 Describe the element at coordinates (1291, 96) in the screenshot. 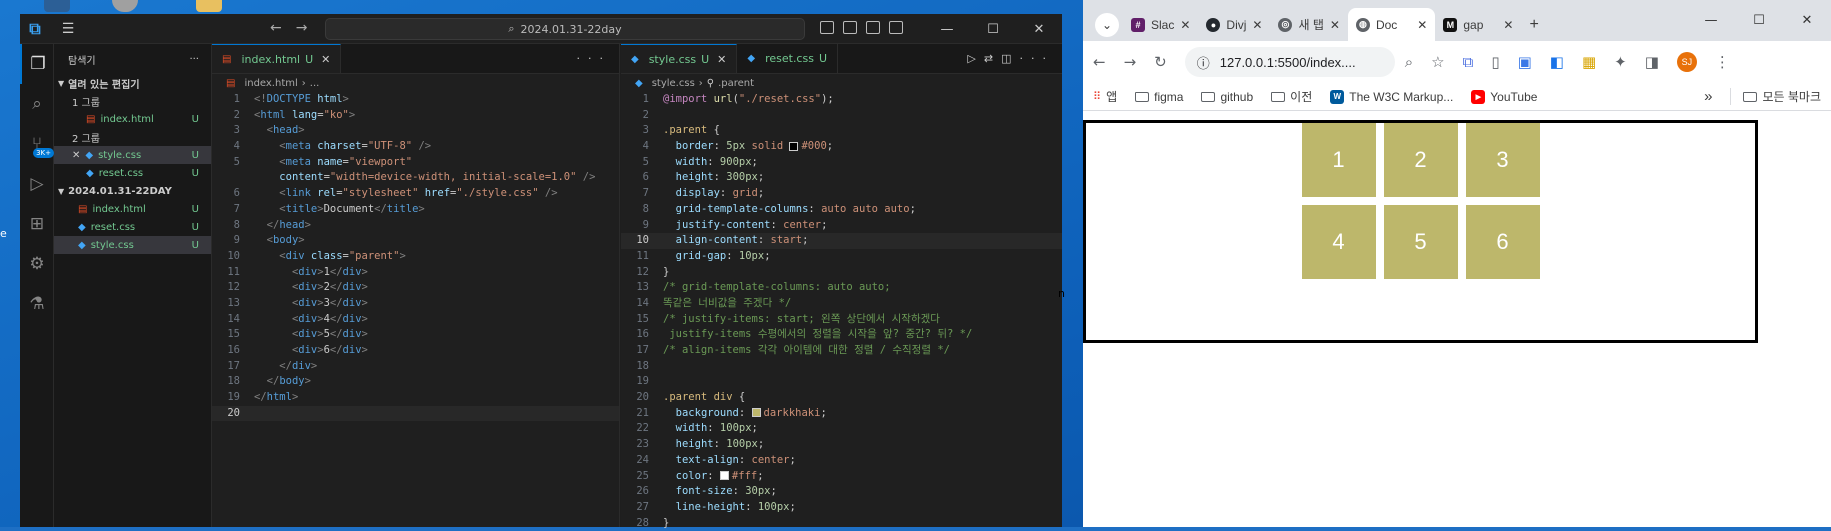

I see `bookmark-folder: 이전` at that location.